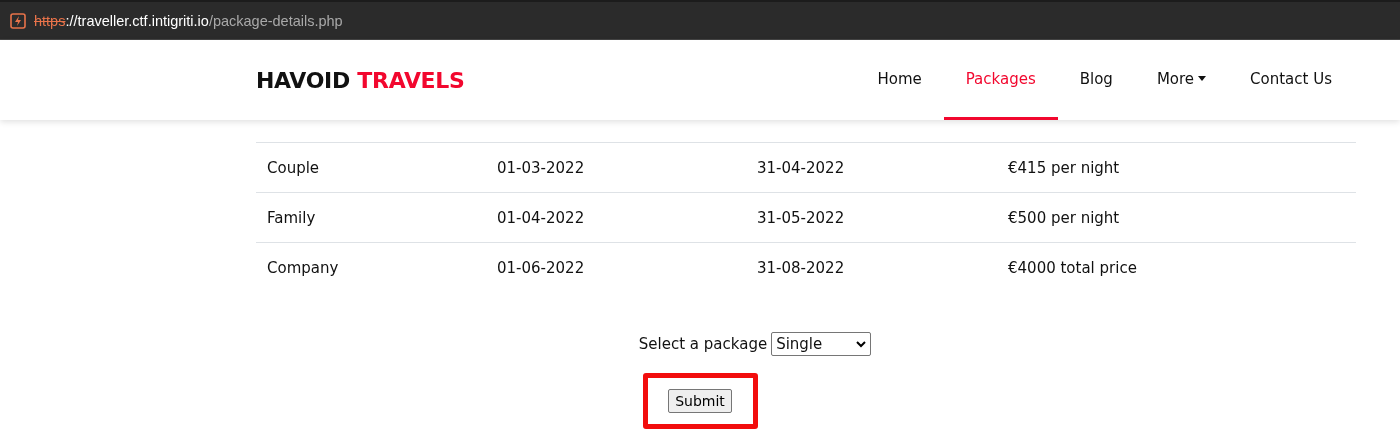 The height and width of the screenshot is (437, 1400). I want to click on brand-logo: HAVOID TRAVELS, so click(360, 80).